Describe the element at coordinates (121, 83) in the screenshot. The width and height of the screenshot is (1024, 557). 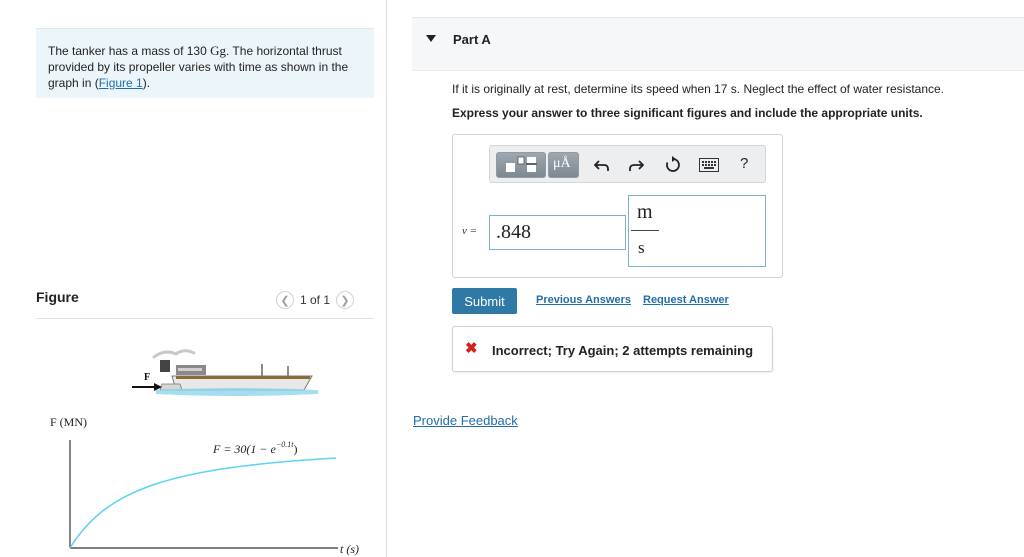
I see `figure-link: Figure 1` at that location.